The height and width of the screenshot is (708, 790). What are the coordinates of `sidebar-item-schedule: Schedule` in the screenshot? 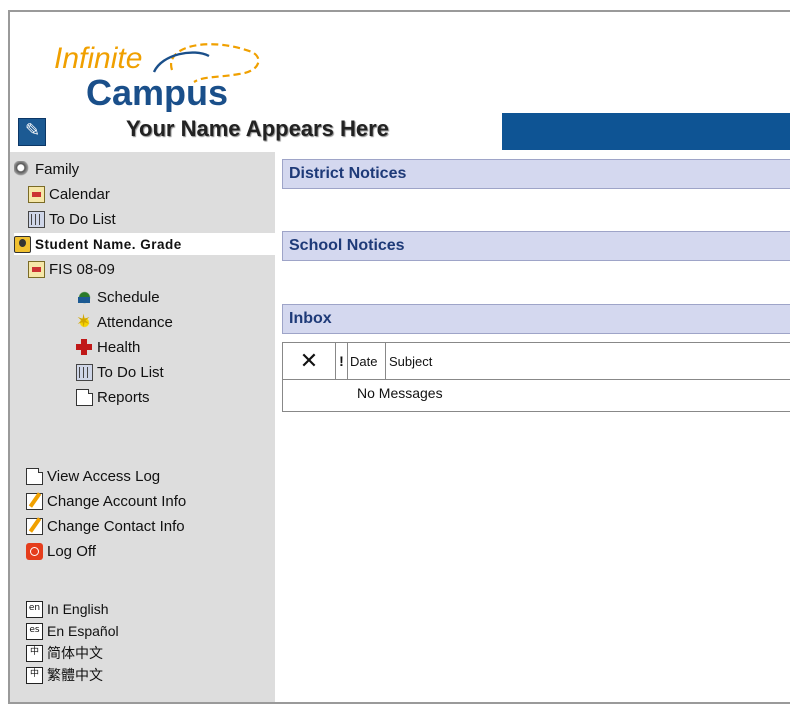 It's located at (118, 297).